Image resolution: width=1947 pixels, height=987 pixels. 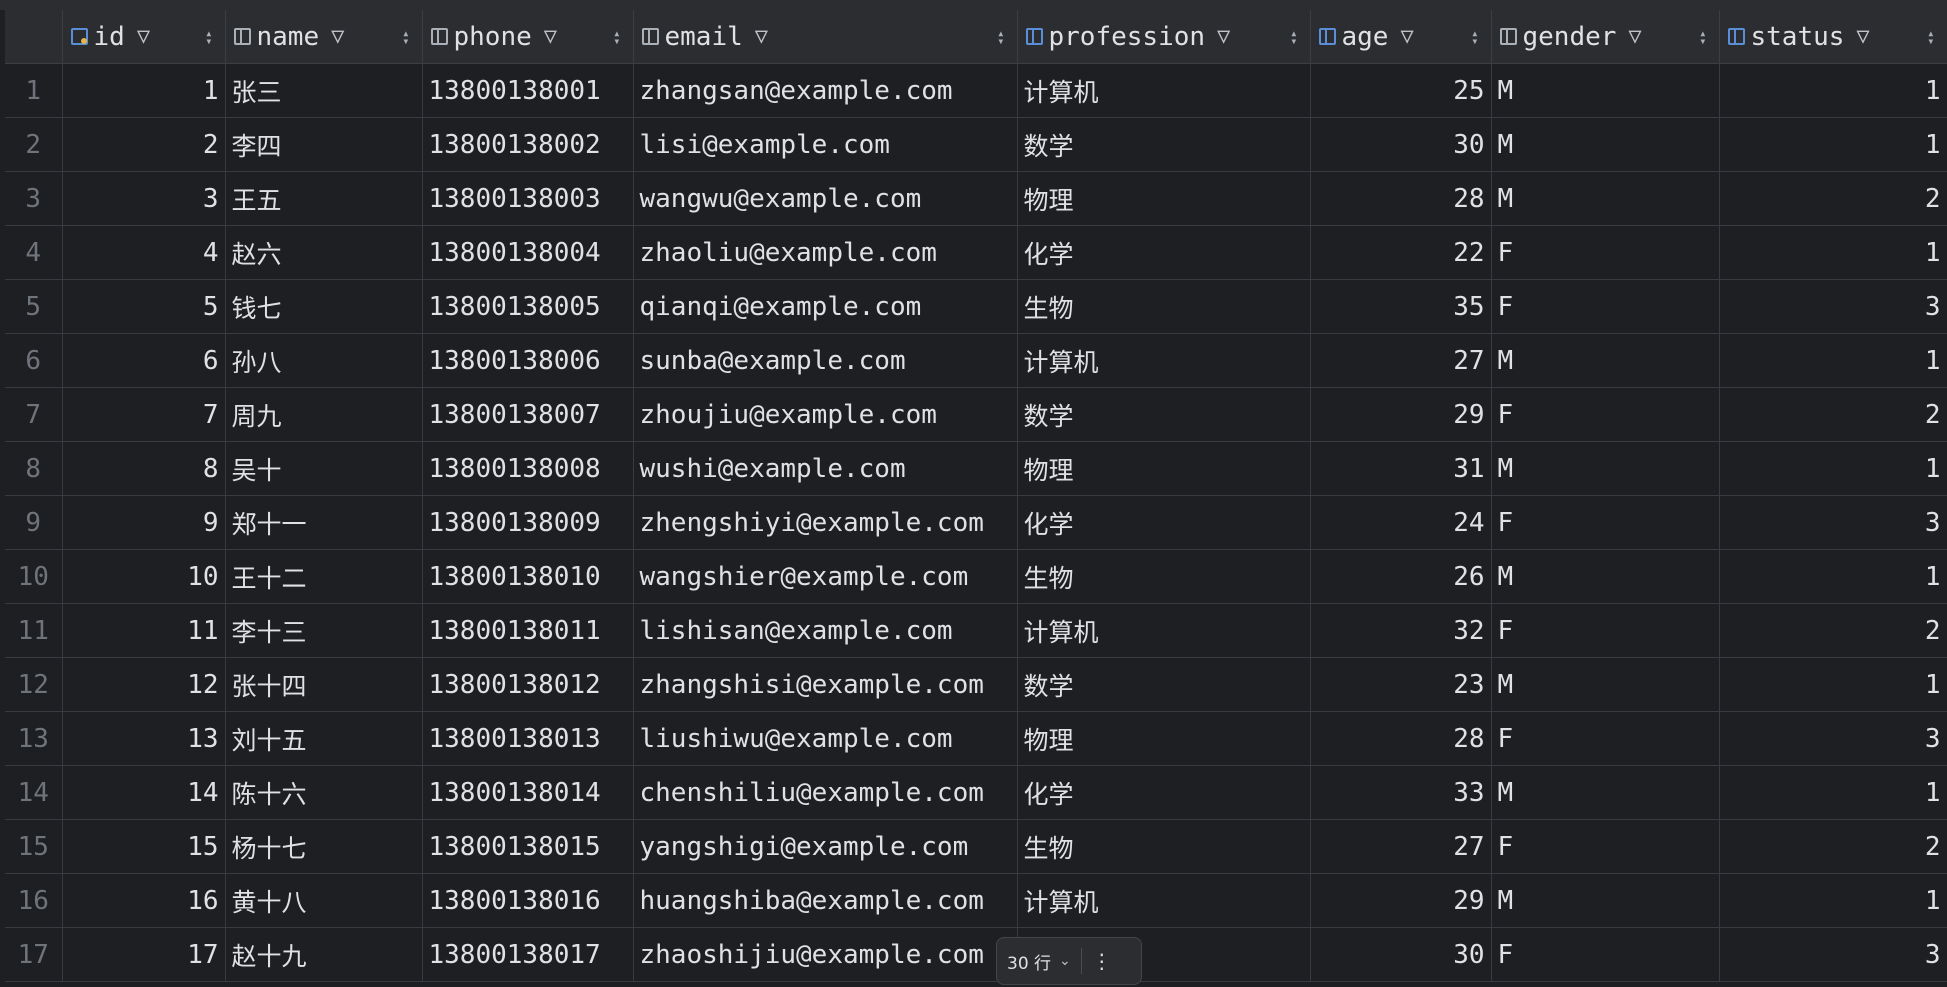 What do you see at coordinates (1401, 900) in the screenshot?
I see `cell-age: 29` at bounding box center [1401, 900].